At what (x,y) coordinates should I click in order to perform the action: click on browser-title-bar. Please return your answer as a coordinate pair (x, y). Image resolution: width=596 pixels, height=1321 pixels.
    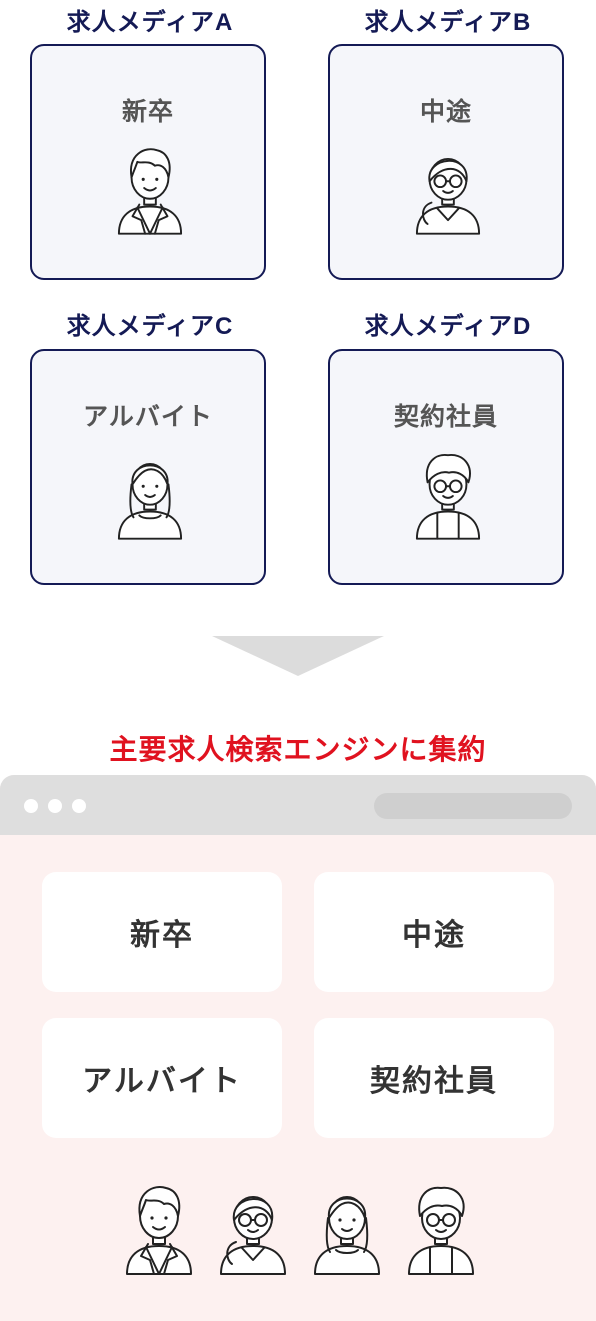
    Looking at the image, I should click on (298, 805).